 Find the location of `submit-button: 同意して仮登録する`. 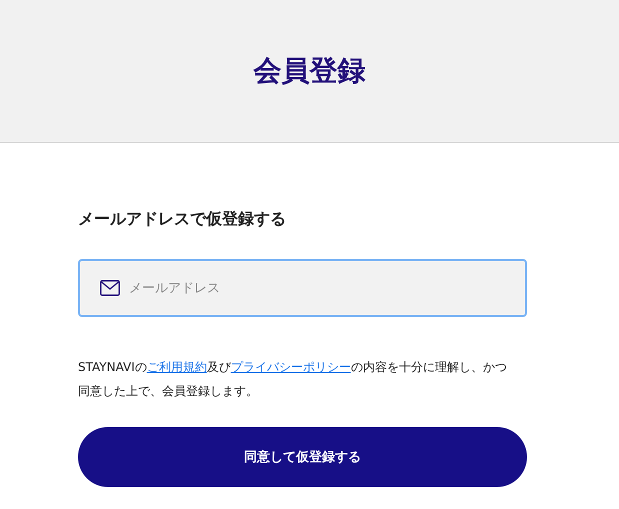

submit-button: 同意して仮登録する is located at coordinates (302, 457).